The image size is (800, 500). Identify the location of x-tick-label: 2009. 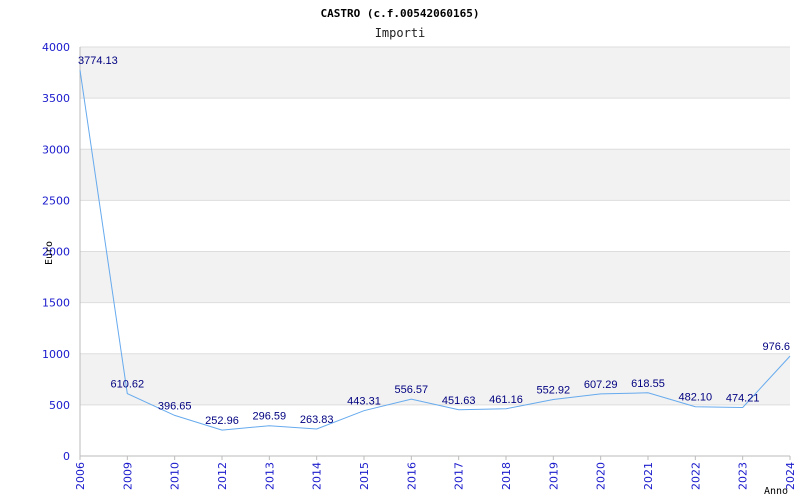
(127, 476).